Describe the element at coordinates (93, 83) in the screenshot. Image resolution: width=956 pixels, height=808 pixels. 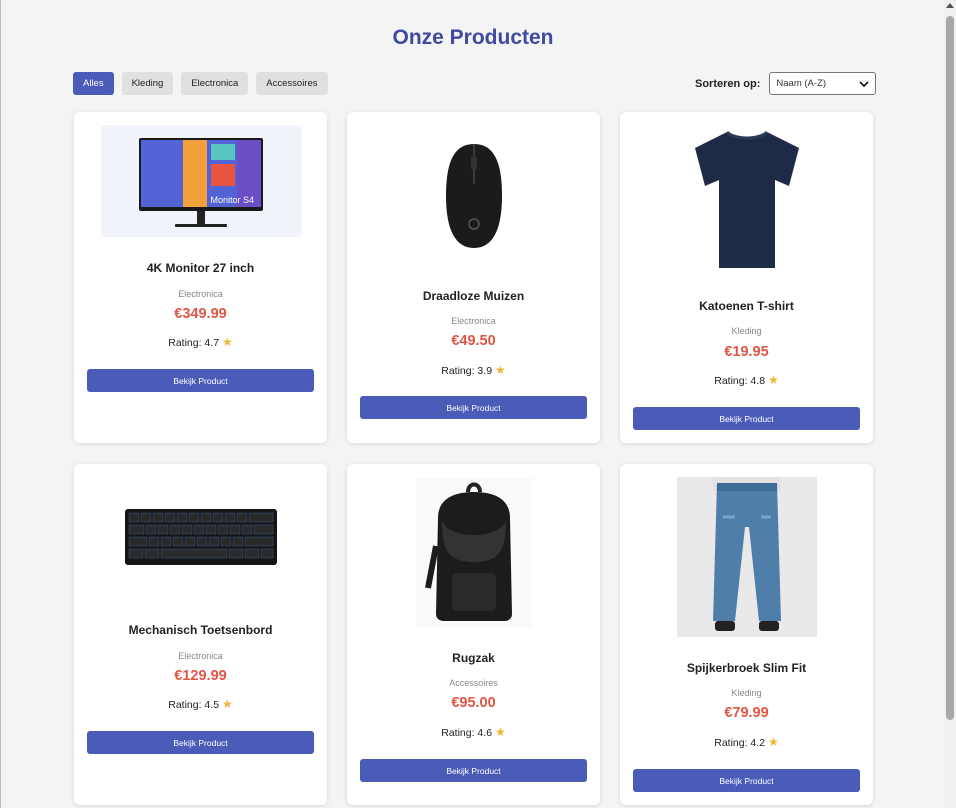
I see `filter-alles-button: Alles` at that location.